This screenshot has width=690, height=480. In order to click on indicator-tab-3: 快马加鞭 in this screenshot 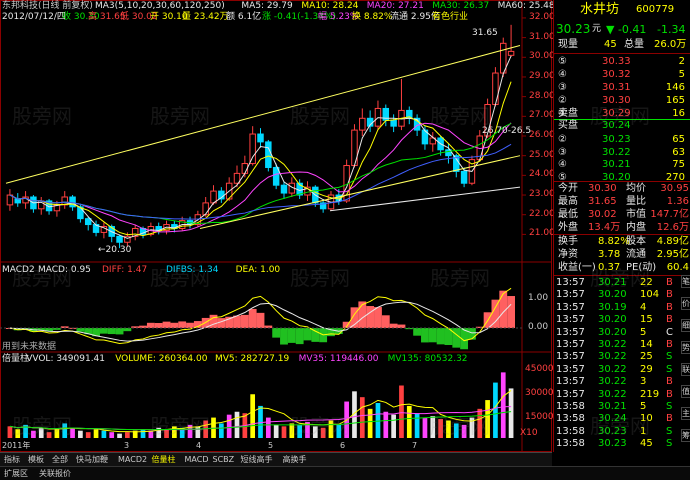, I will do `click(92, 460)`.